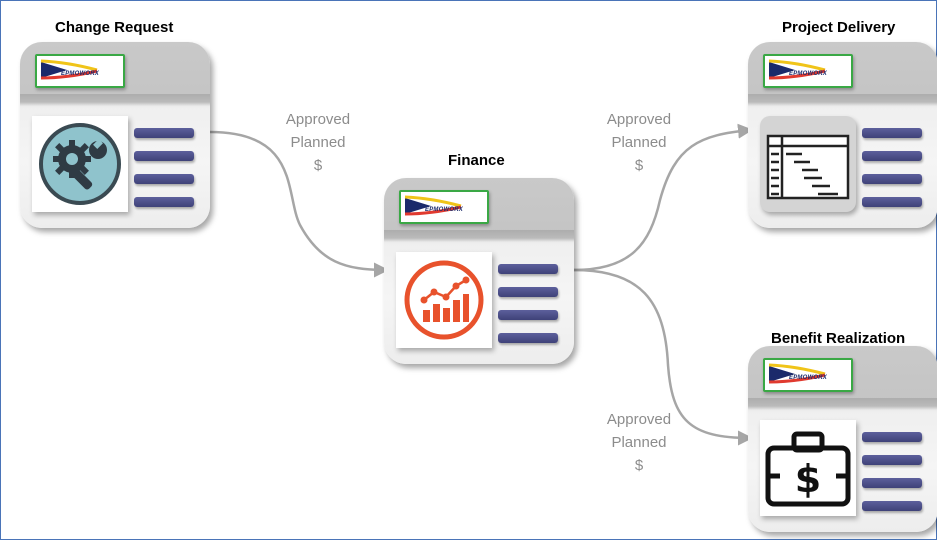 This screenshot has height=540, width=937. What do you see at coordinates (808, 167) in the screenshot?
I see `gantt-table-icon` at bounding box center [808, 167].